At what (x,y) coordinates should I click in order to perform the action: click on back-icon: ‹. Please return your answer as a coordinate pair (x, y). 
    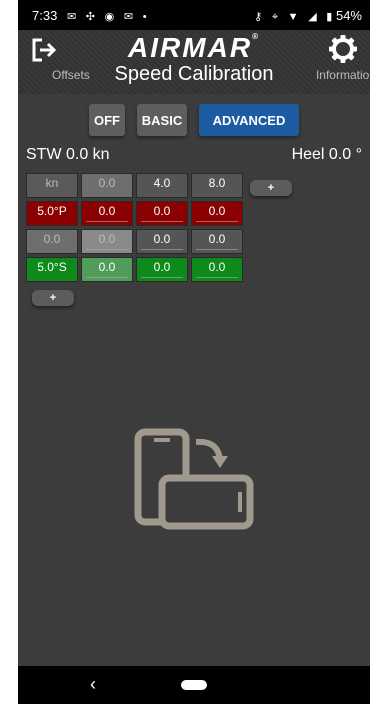
    Looking at the image, I should click on (93, 684).